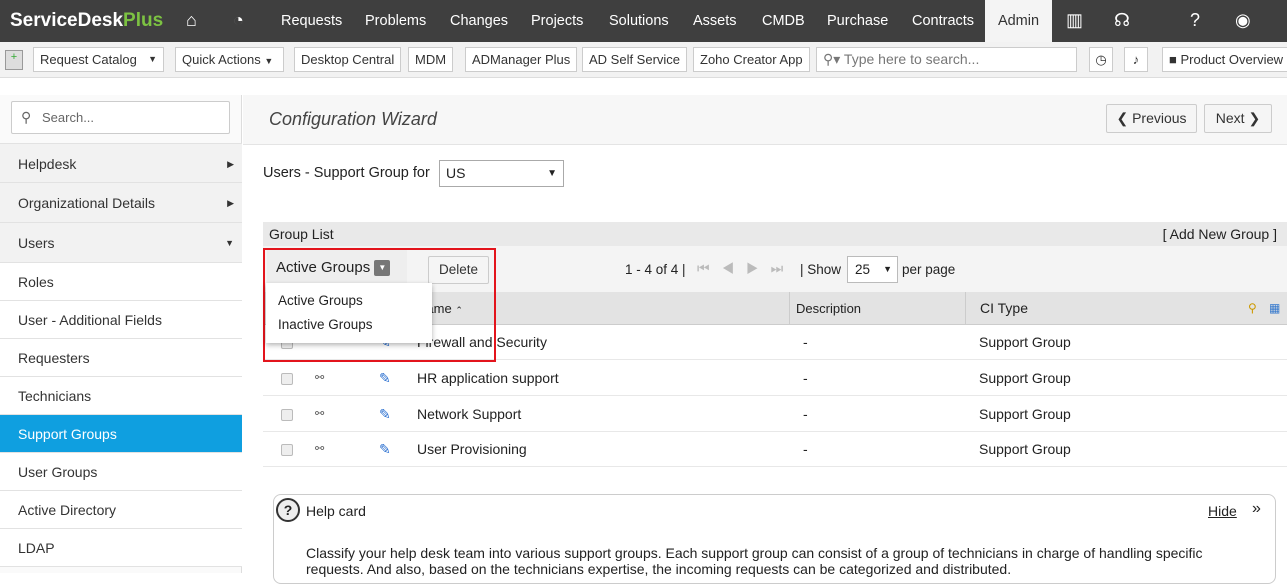  I want to click on admanager-plus-button: ADManager Plus, so click(521, 59).